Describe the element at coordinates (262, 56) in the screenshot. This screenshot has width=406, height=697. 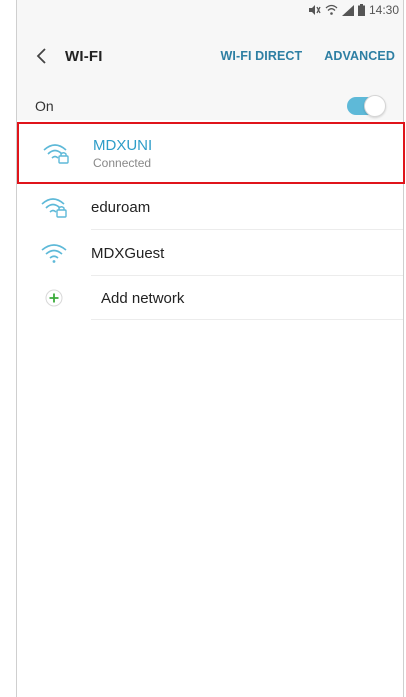
I see `wifi-direct-button: WI-FI DIRECT` at that location.